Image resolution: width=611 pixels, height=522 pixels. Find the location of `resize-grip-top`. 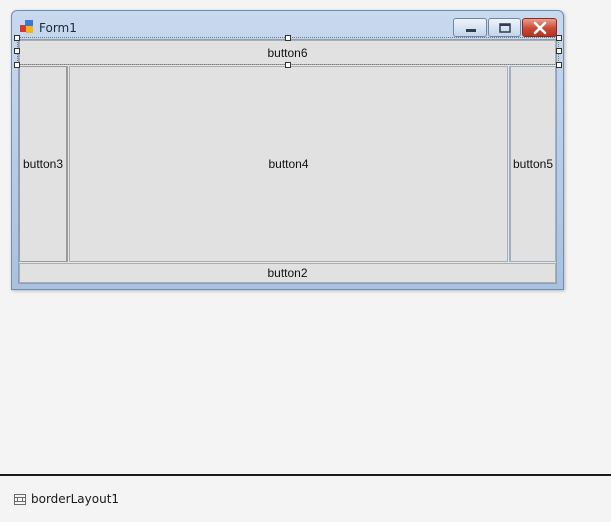

resize-grip-top is located at coordinates (288, 38).